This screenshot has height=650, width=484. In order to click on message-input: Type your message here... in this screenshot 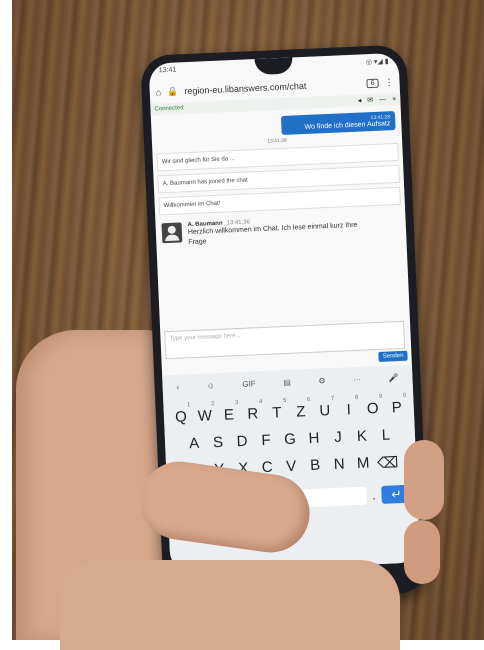, I will do `click(285, 340)`.